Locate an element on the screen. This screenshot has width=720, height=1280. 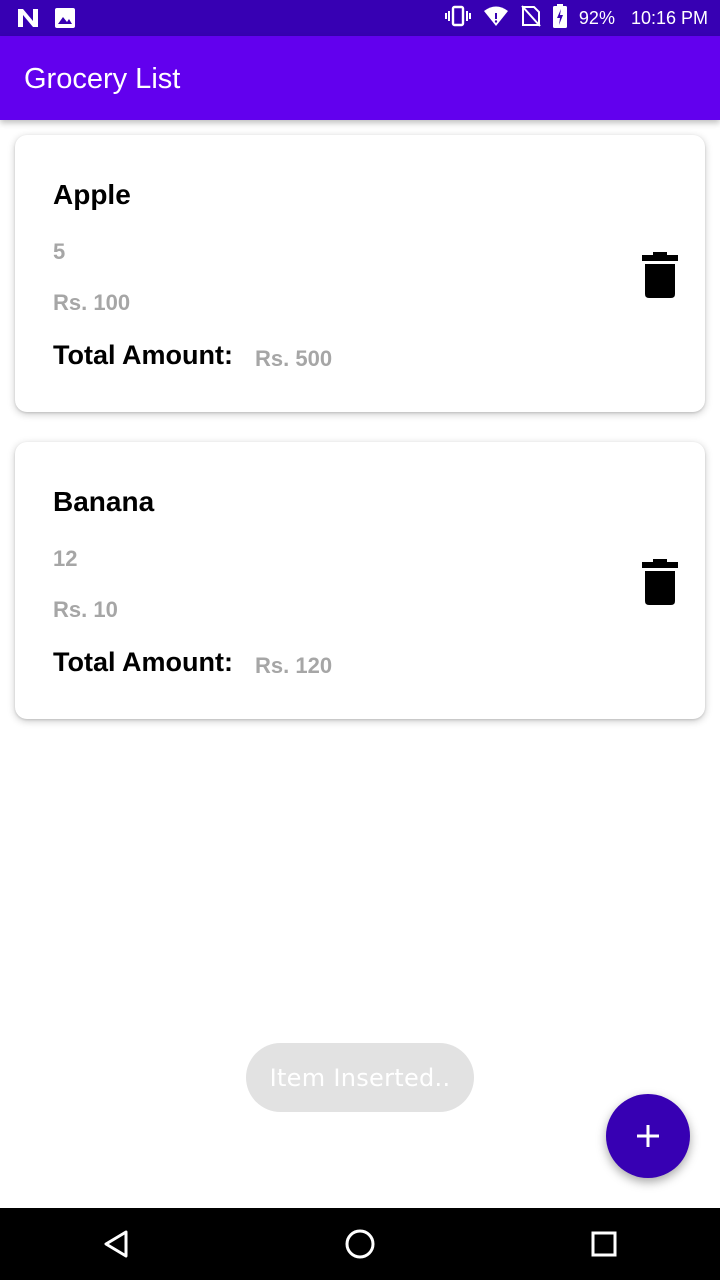
navigation-bar is located at coordinates (360, 1244).